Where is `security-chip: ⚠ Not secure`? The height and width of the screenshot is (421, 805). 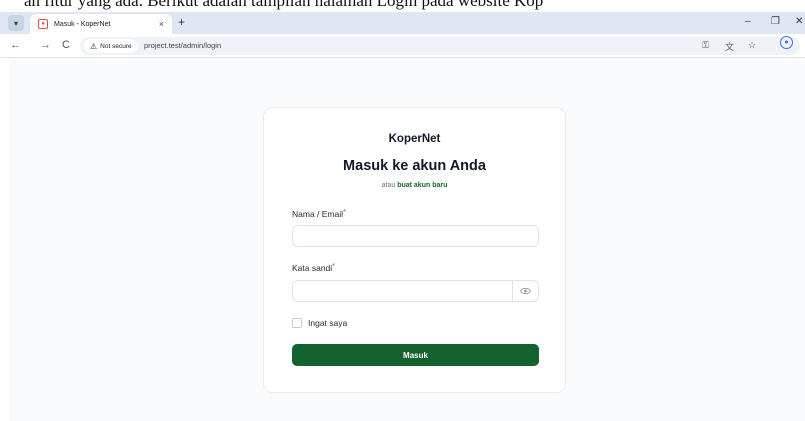 security-chip: ⚠ Not secure is located at coordinates (111, 46).